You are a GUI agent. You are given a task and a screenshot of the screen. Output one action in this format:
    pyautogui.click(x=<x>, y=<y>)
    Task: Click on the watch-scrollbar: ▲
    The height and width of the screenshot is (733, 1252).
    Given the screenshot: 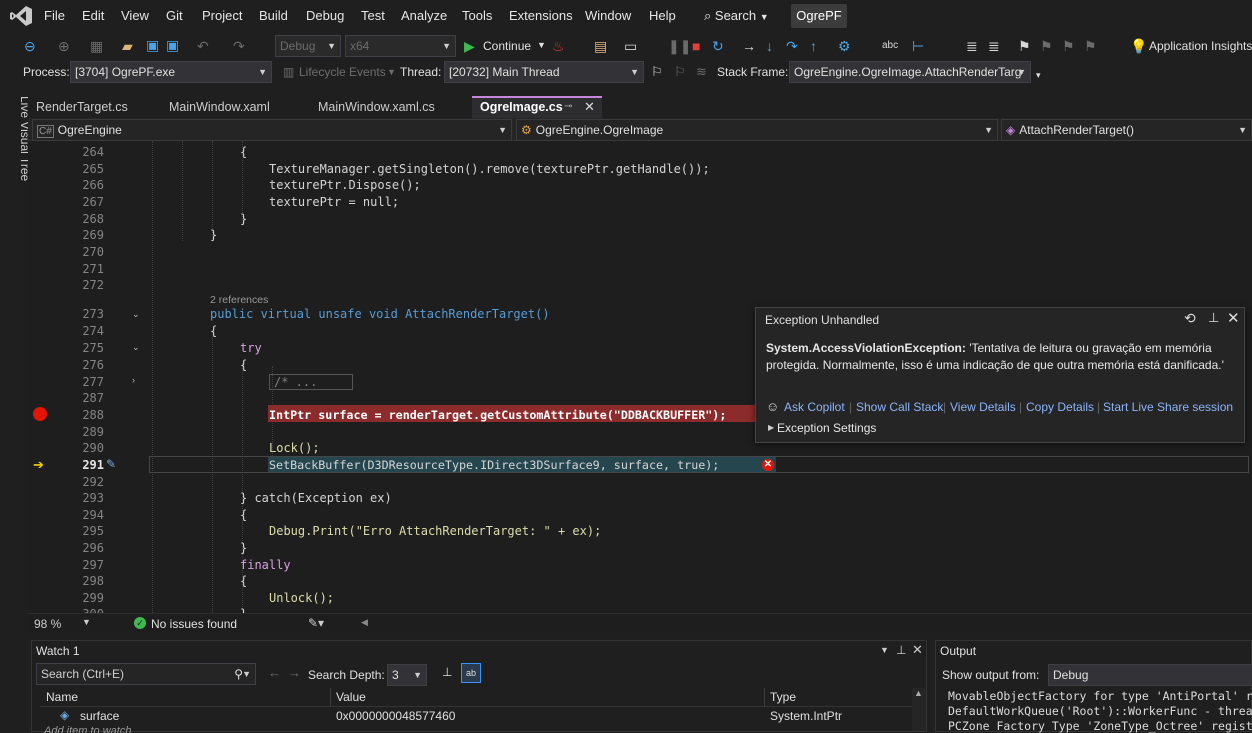 What is the action you would take?
    pyautogui.click(x=919, y=709)
    